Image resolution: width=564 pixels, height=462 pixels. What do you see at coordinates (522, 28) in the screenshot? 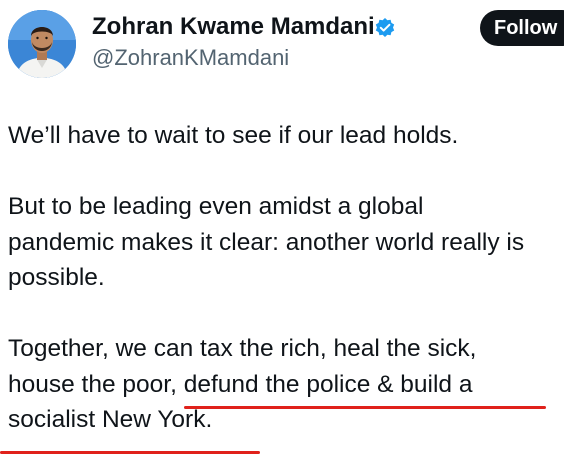
I see `follow-button: Follow` at bounding box center [522, 28].